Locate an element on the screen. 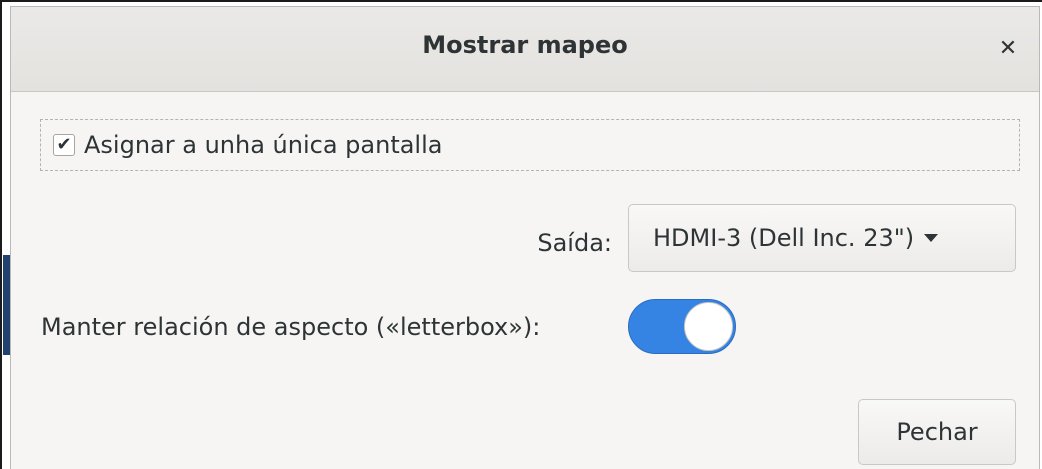  dialog-title: Mostrar mapeo is located at coordinates (525, 45).